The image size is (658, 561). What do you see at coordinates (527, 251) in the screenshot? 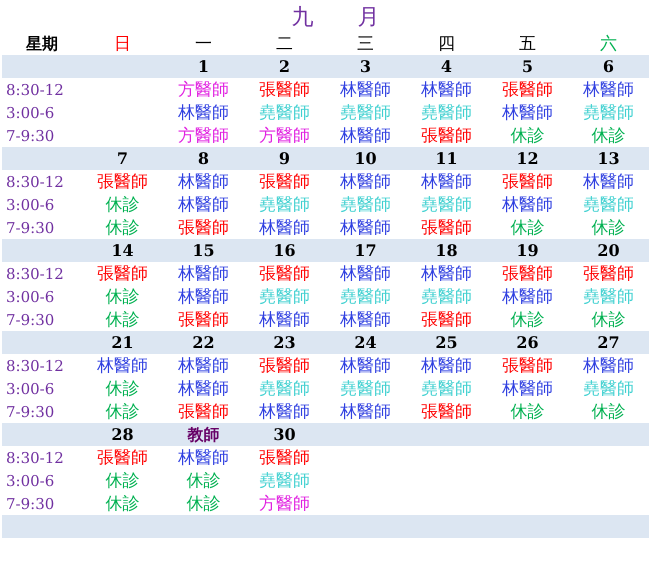
I see `date-label: 19` at bounding box center [527, 251].